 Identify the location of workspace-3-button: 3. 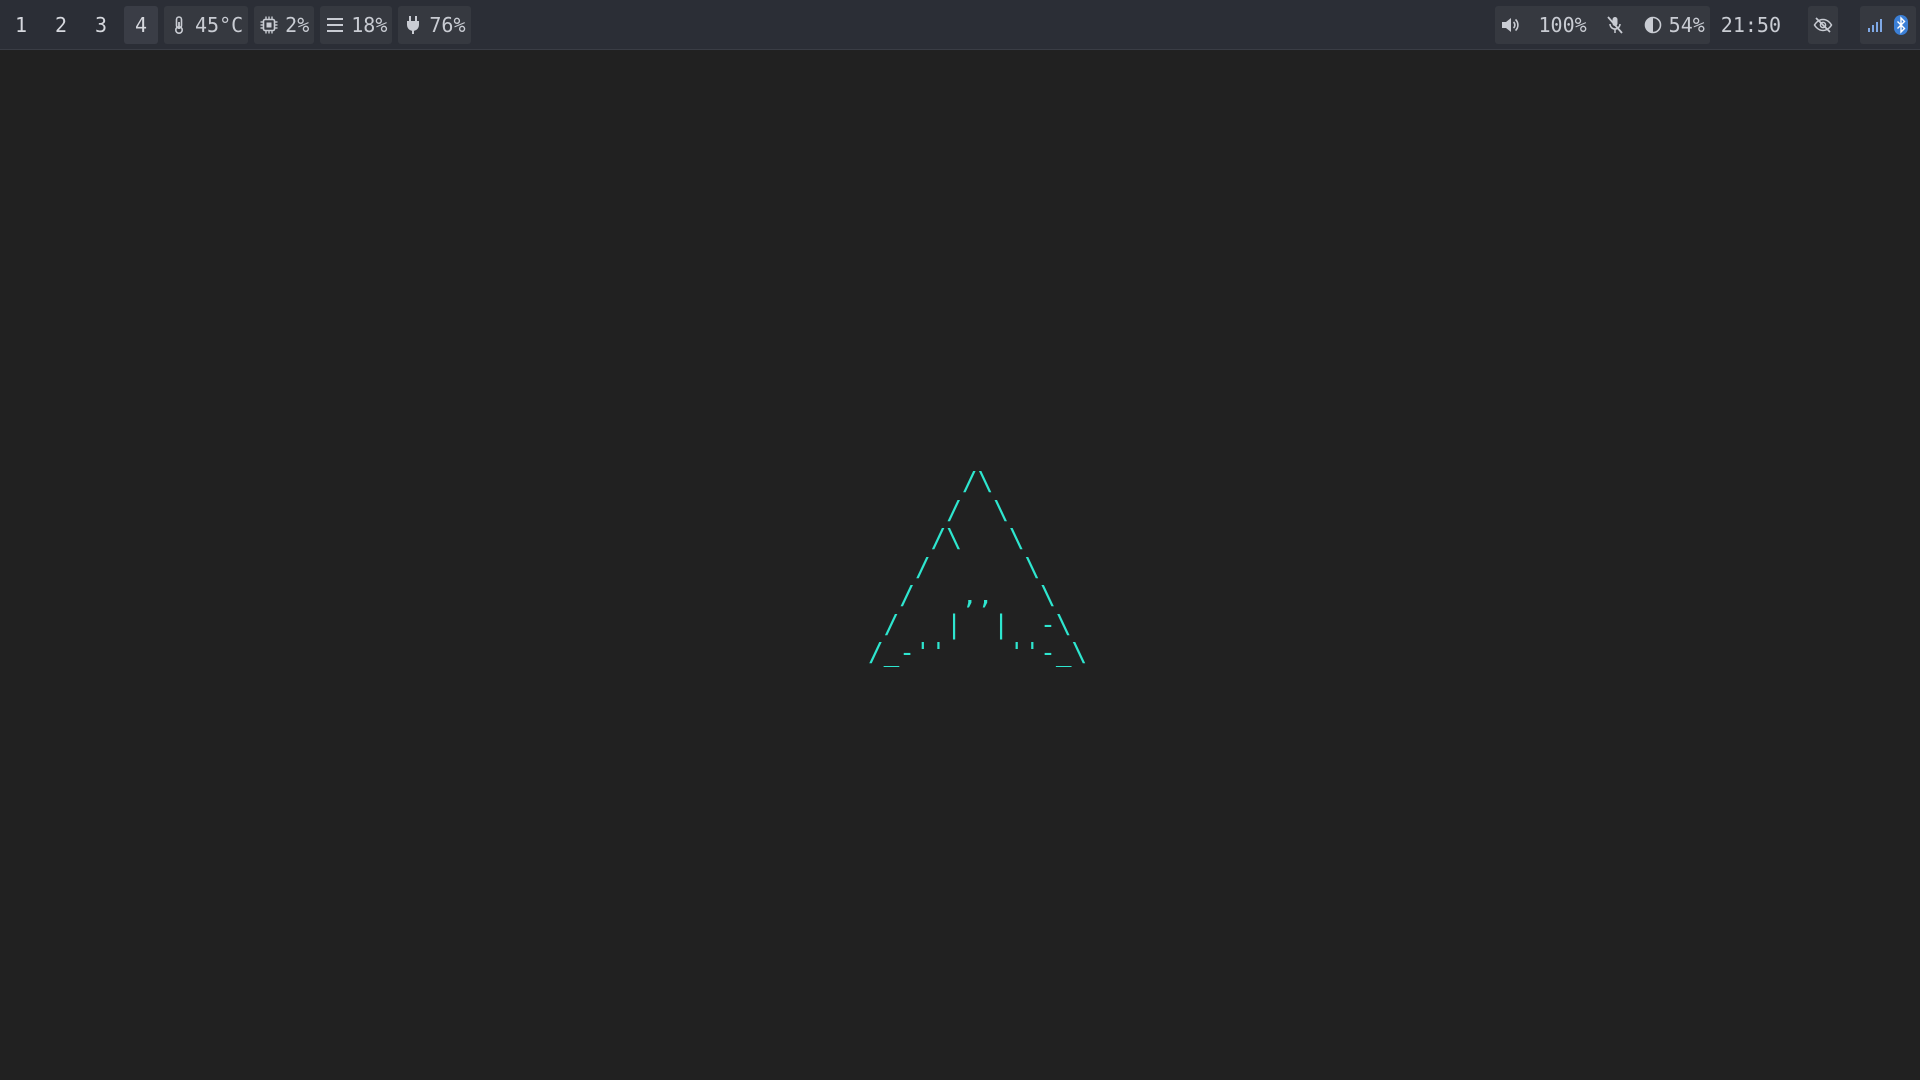
(101, 25).